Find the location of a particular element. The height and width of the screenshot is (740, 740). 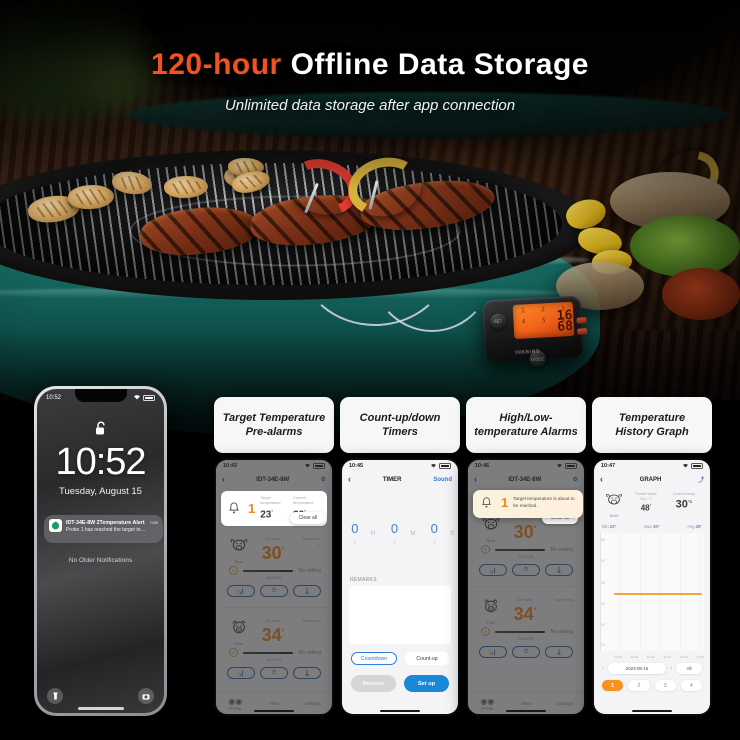

flashlight-icon is located at coordinates (55, 696).